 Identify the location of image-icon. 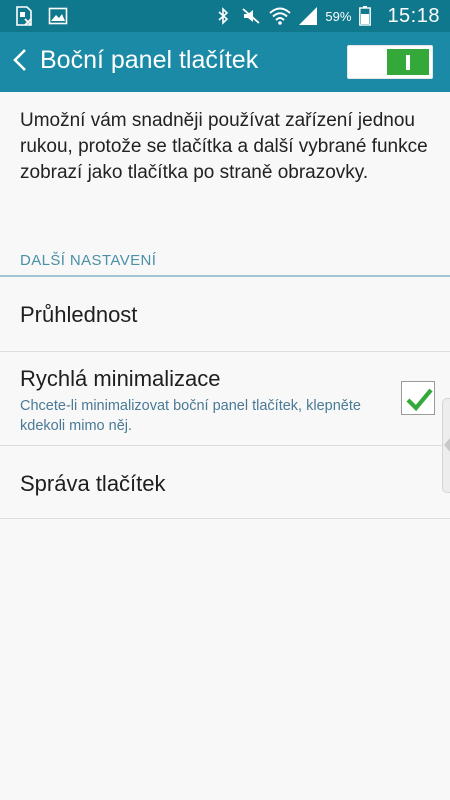
(58, 16).